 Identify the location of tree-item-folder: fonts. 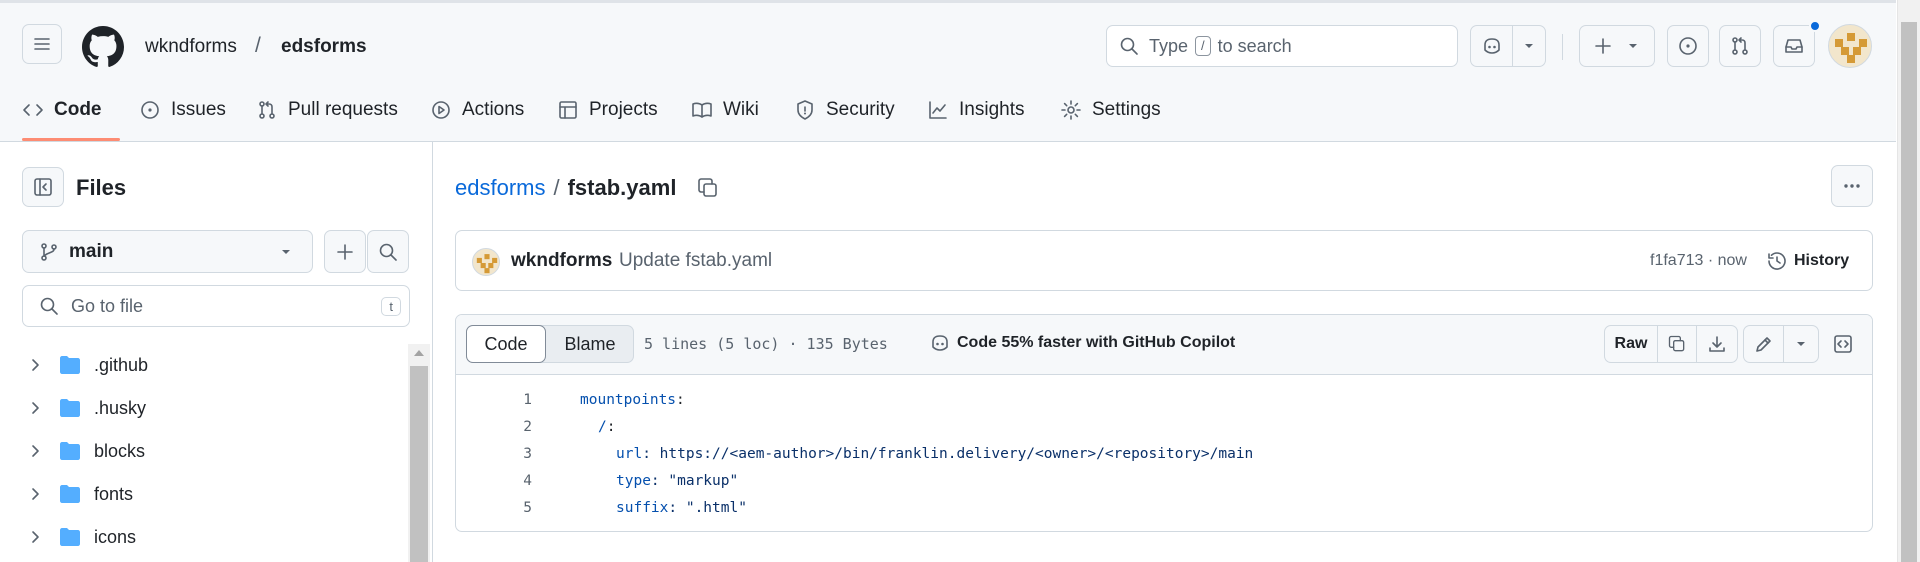
(77, 494).